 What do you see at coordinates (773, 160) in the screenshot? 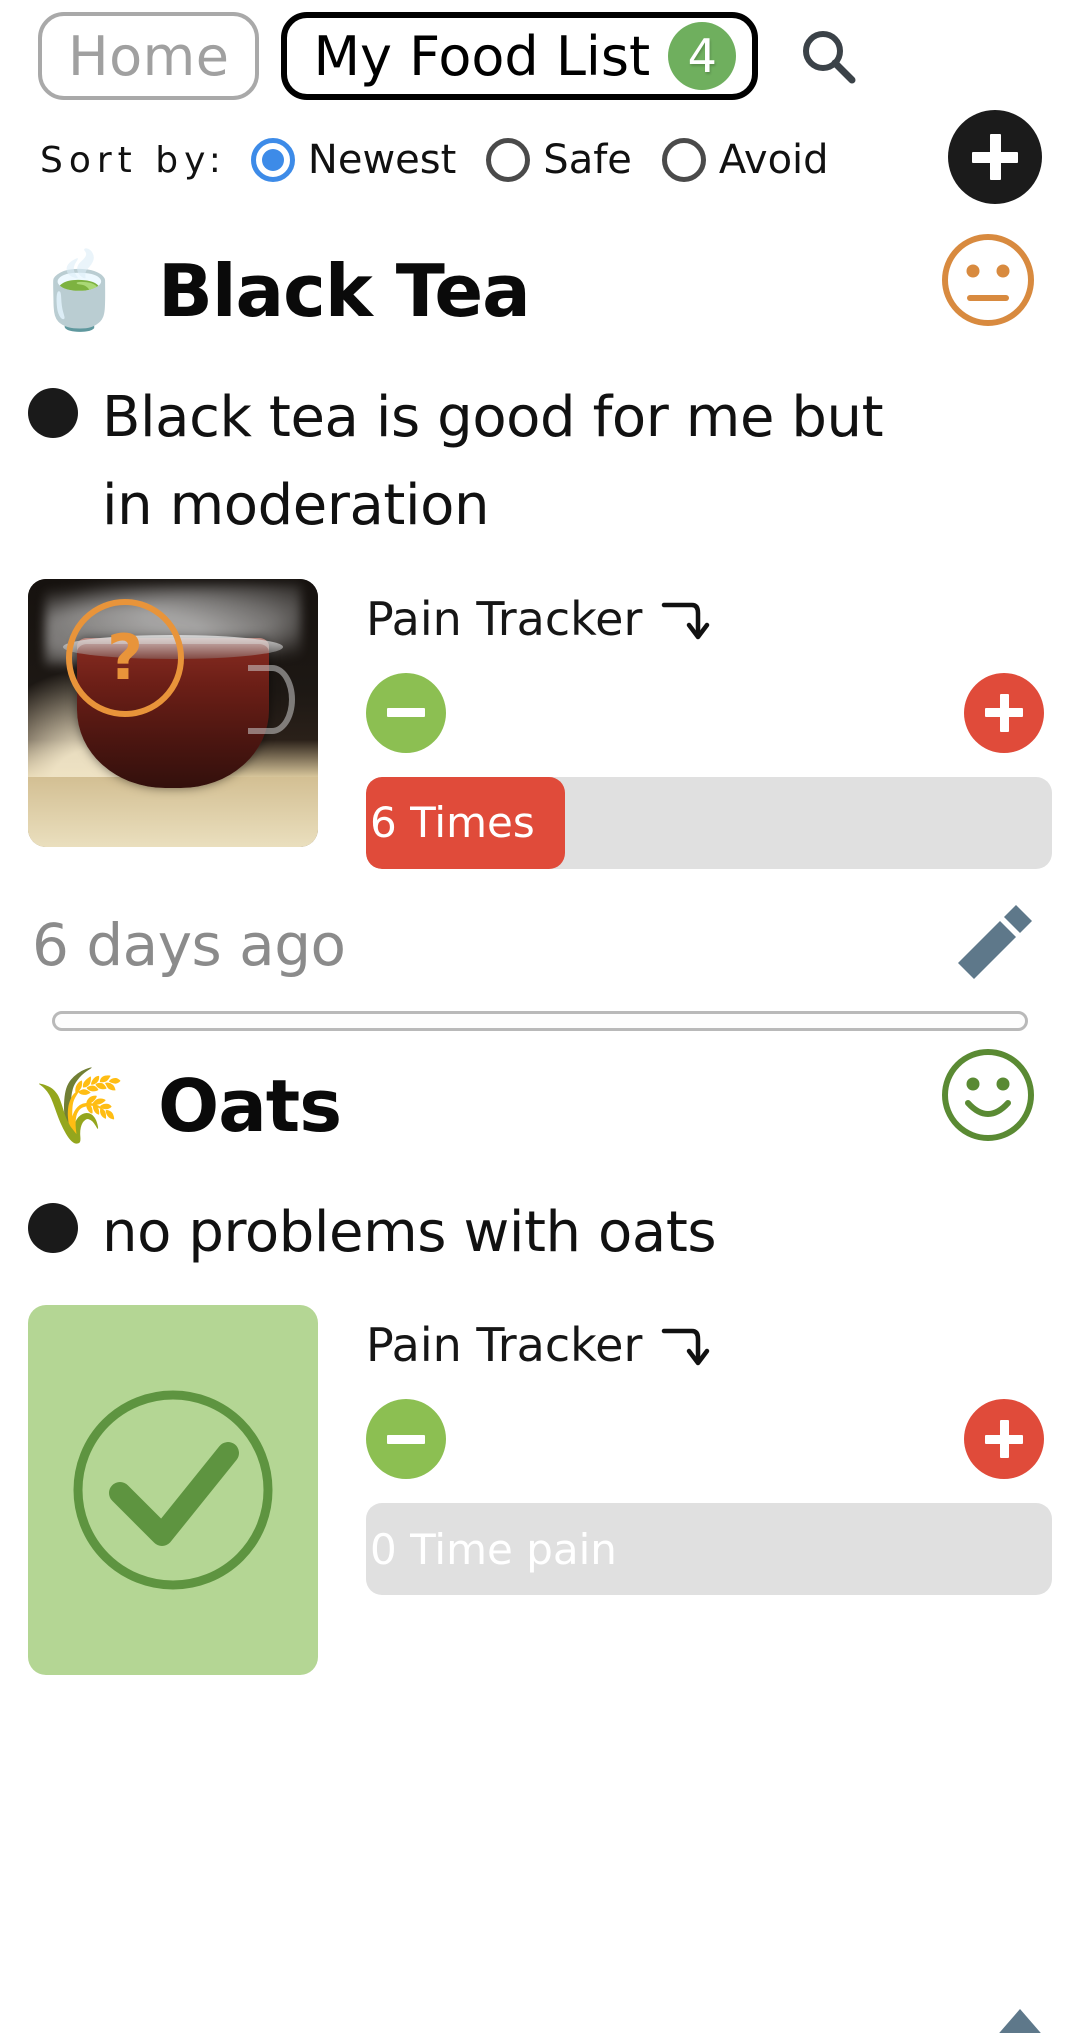
I see `sort-option-avoid-label: Avoid` at bounding box center [773, 160].